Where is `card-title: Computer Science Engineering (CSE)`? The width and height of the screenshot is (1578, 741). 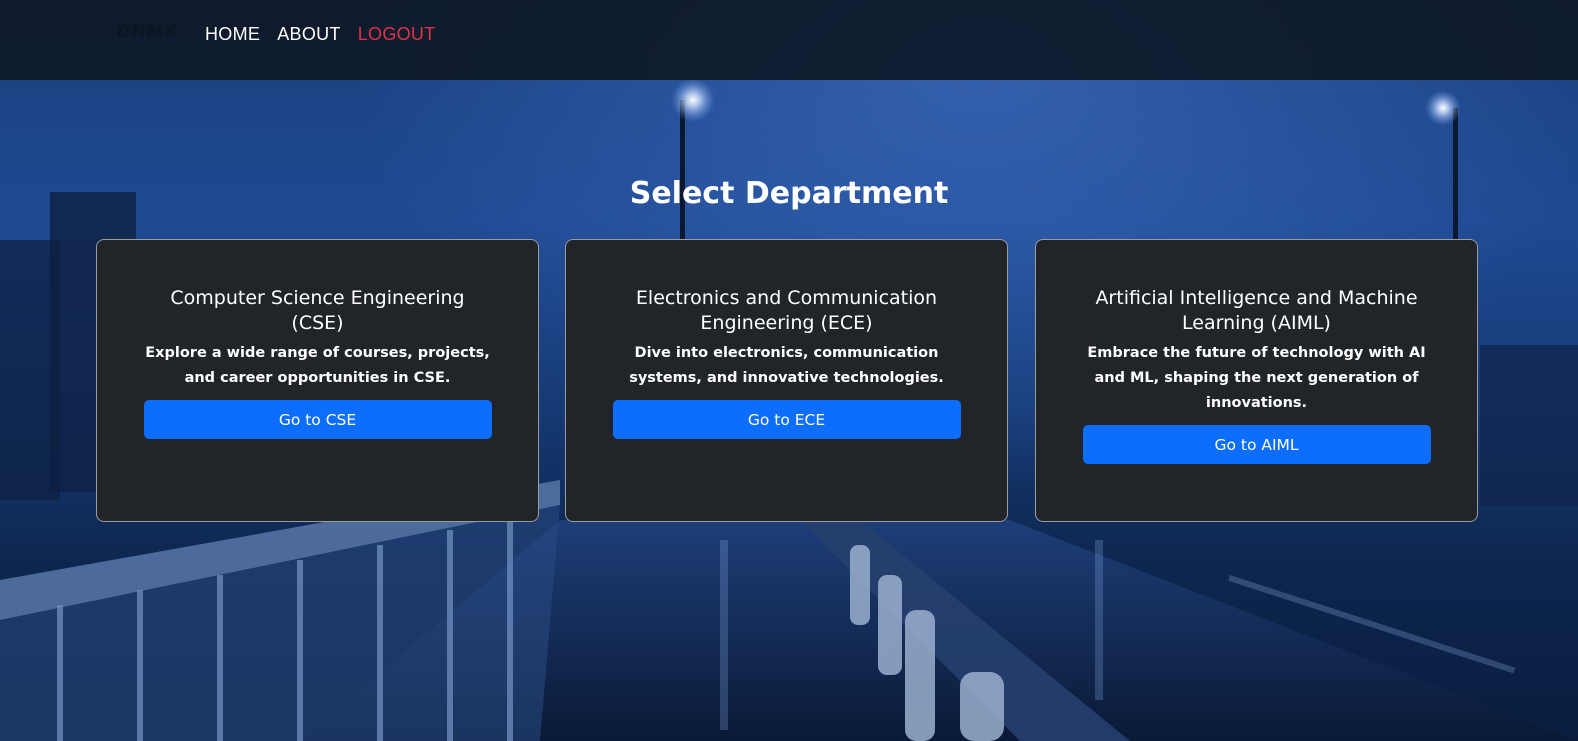
card-title: Computer Science Engineering (CSE) is located at coordinates (317, 310).